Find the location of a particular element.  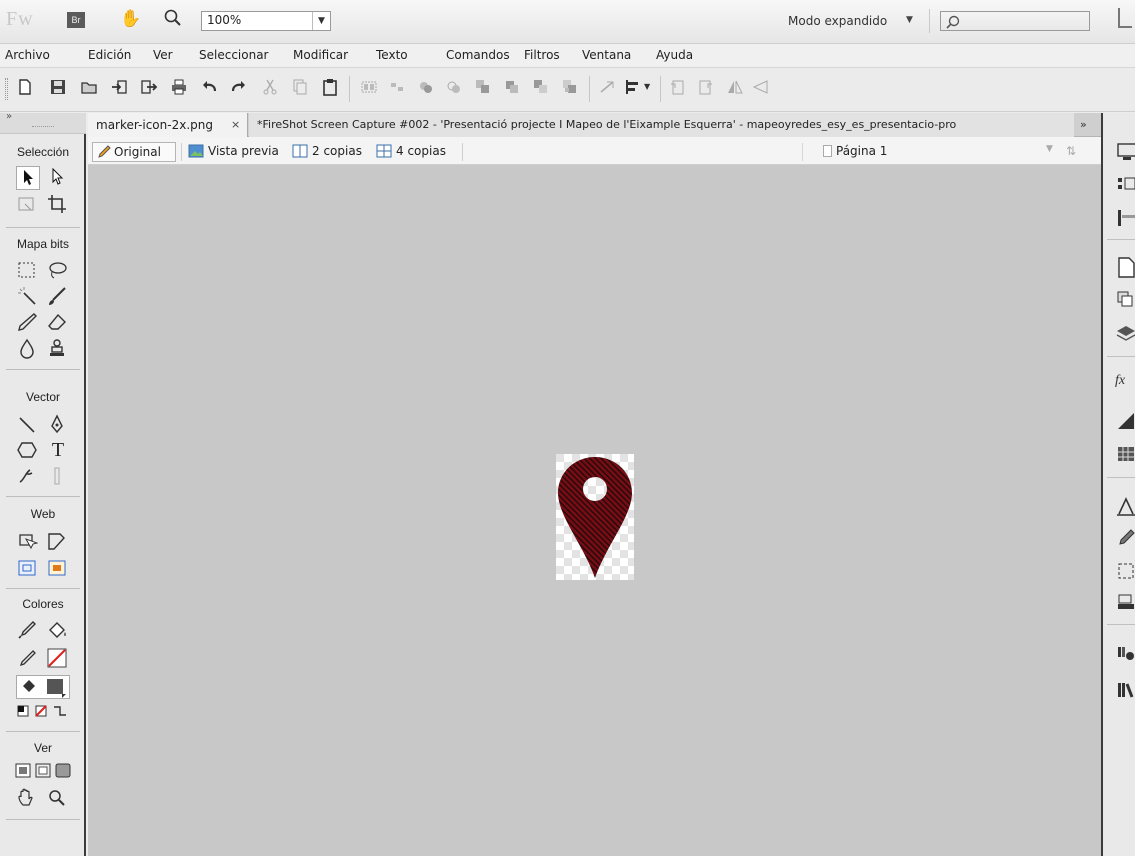

cut-icon is located at coordinates (270, 87).